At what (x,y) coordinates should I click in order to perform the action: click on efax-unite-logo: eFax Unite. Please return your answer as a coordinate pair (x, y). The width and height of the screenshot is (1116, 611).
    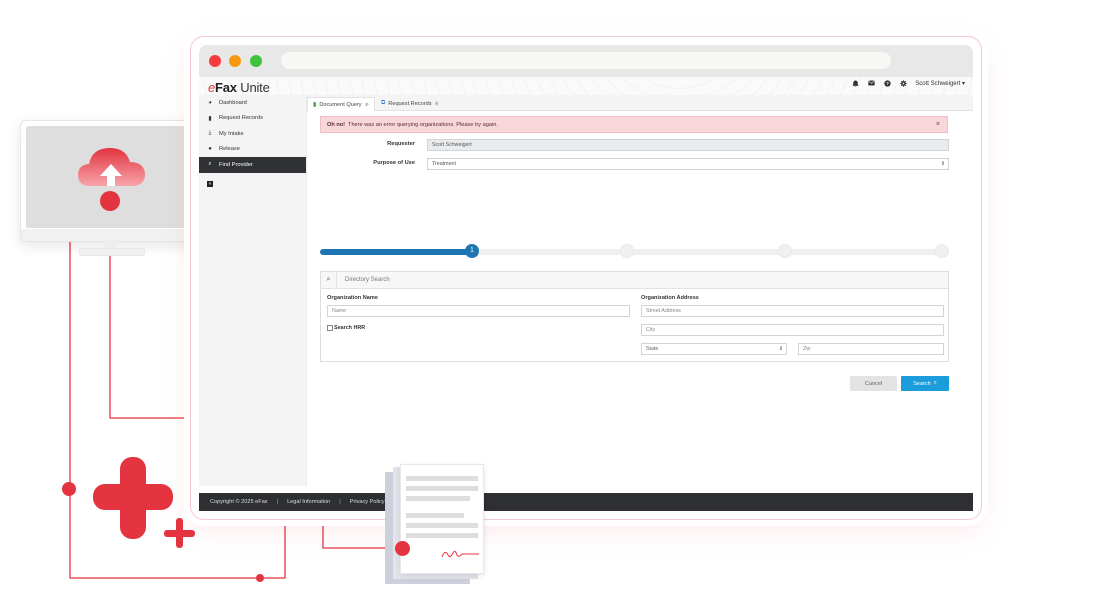
    Looking at the image, I should click on (239, 87).